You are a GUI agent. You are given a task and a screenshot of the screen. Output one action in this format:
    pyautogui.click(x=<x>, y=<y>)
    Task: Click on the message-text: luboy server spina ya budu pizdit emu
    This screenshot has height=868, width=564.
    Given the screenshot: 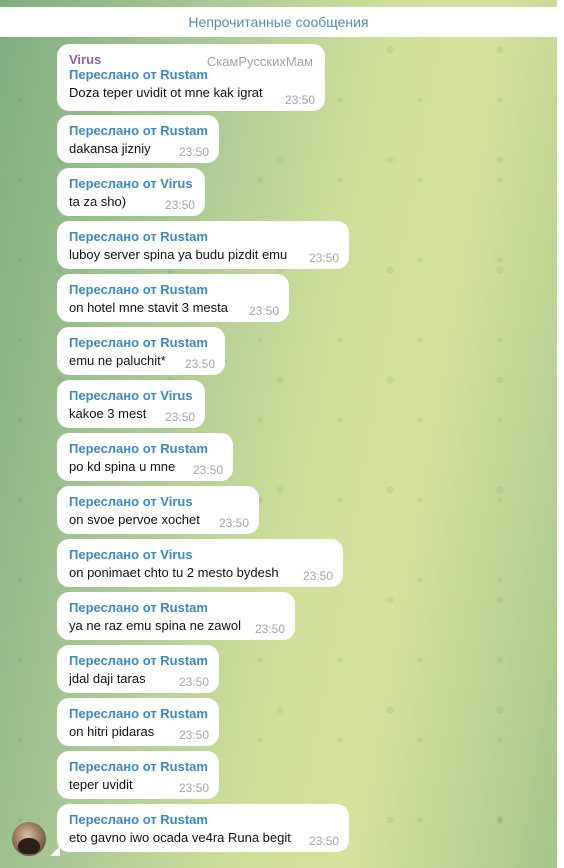 What is the action you would take?
    pyautogui.click(x=178, y=254)
    